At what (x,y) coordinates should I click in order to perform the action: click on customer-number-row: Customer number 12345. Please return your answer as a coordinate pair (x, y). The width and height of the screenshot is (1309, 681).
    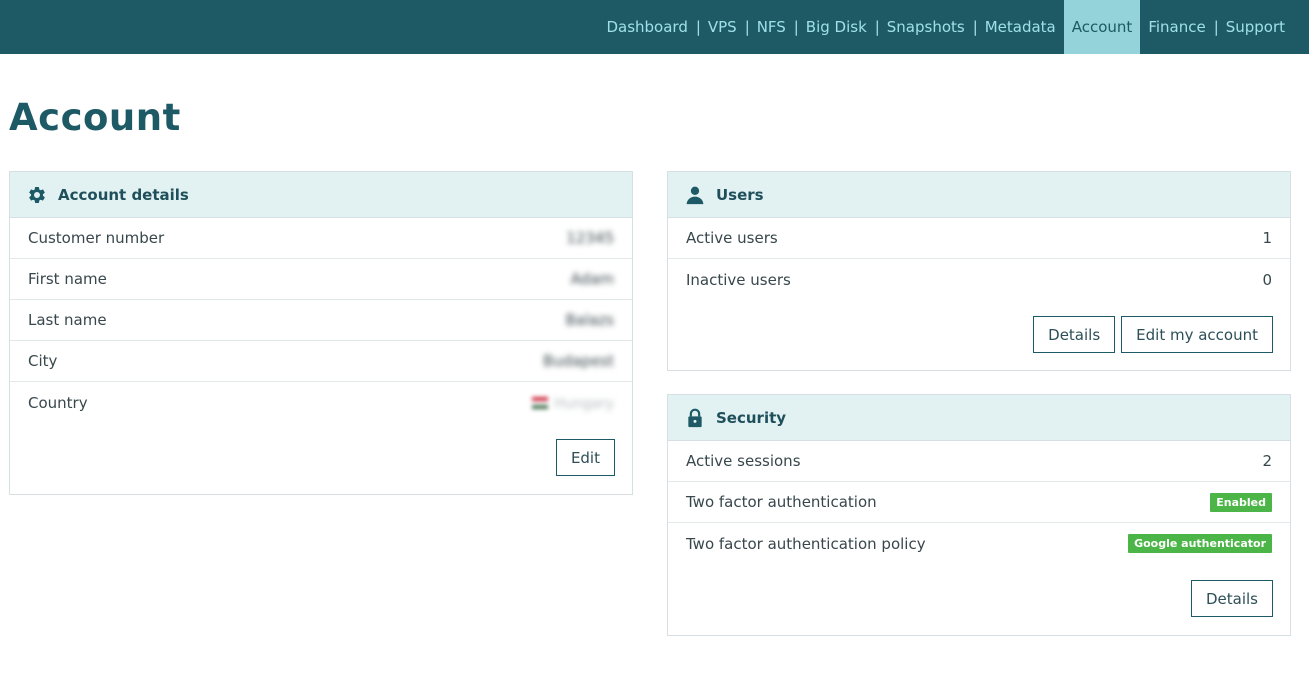
    Looking at the image, I should click on (321, 238).